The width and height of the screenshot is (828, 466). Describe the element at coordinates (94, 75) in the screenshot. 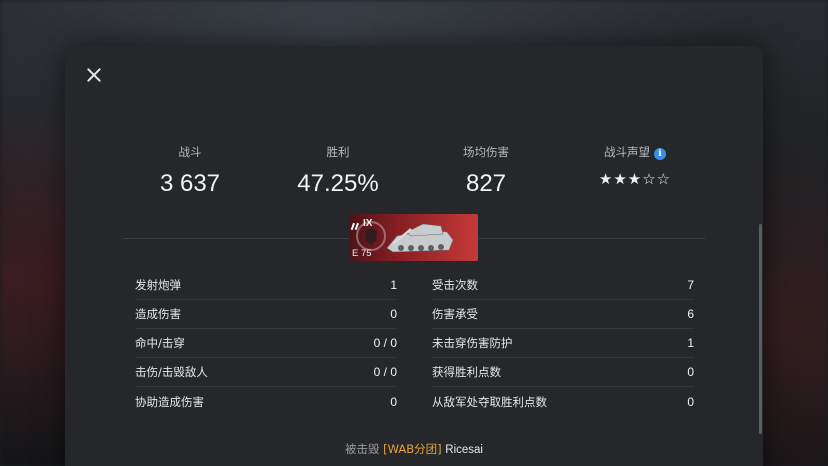

I see `close-icon` at that location.